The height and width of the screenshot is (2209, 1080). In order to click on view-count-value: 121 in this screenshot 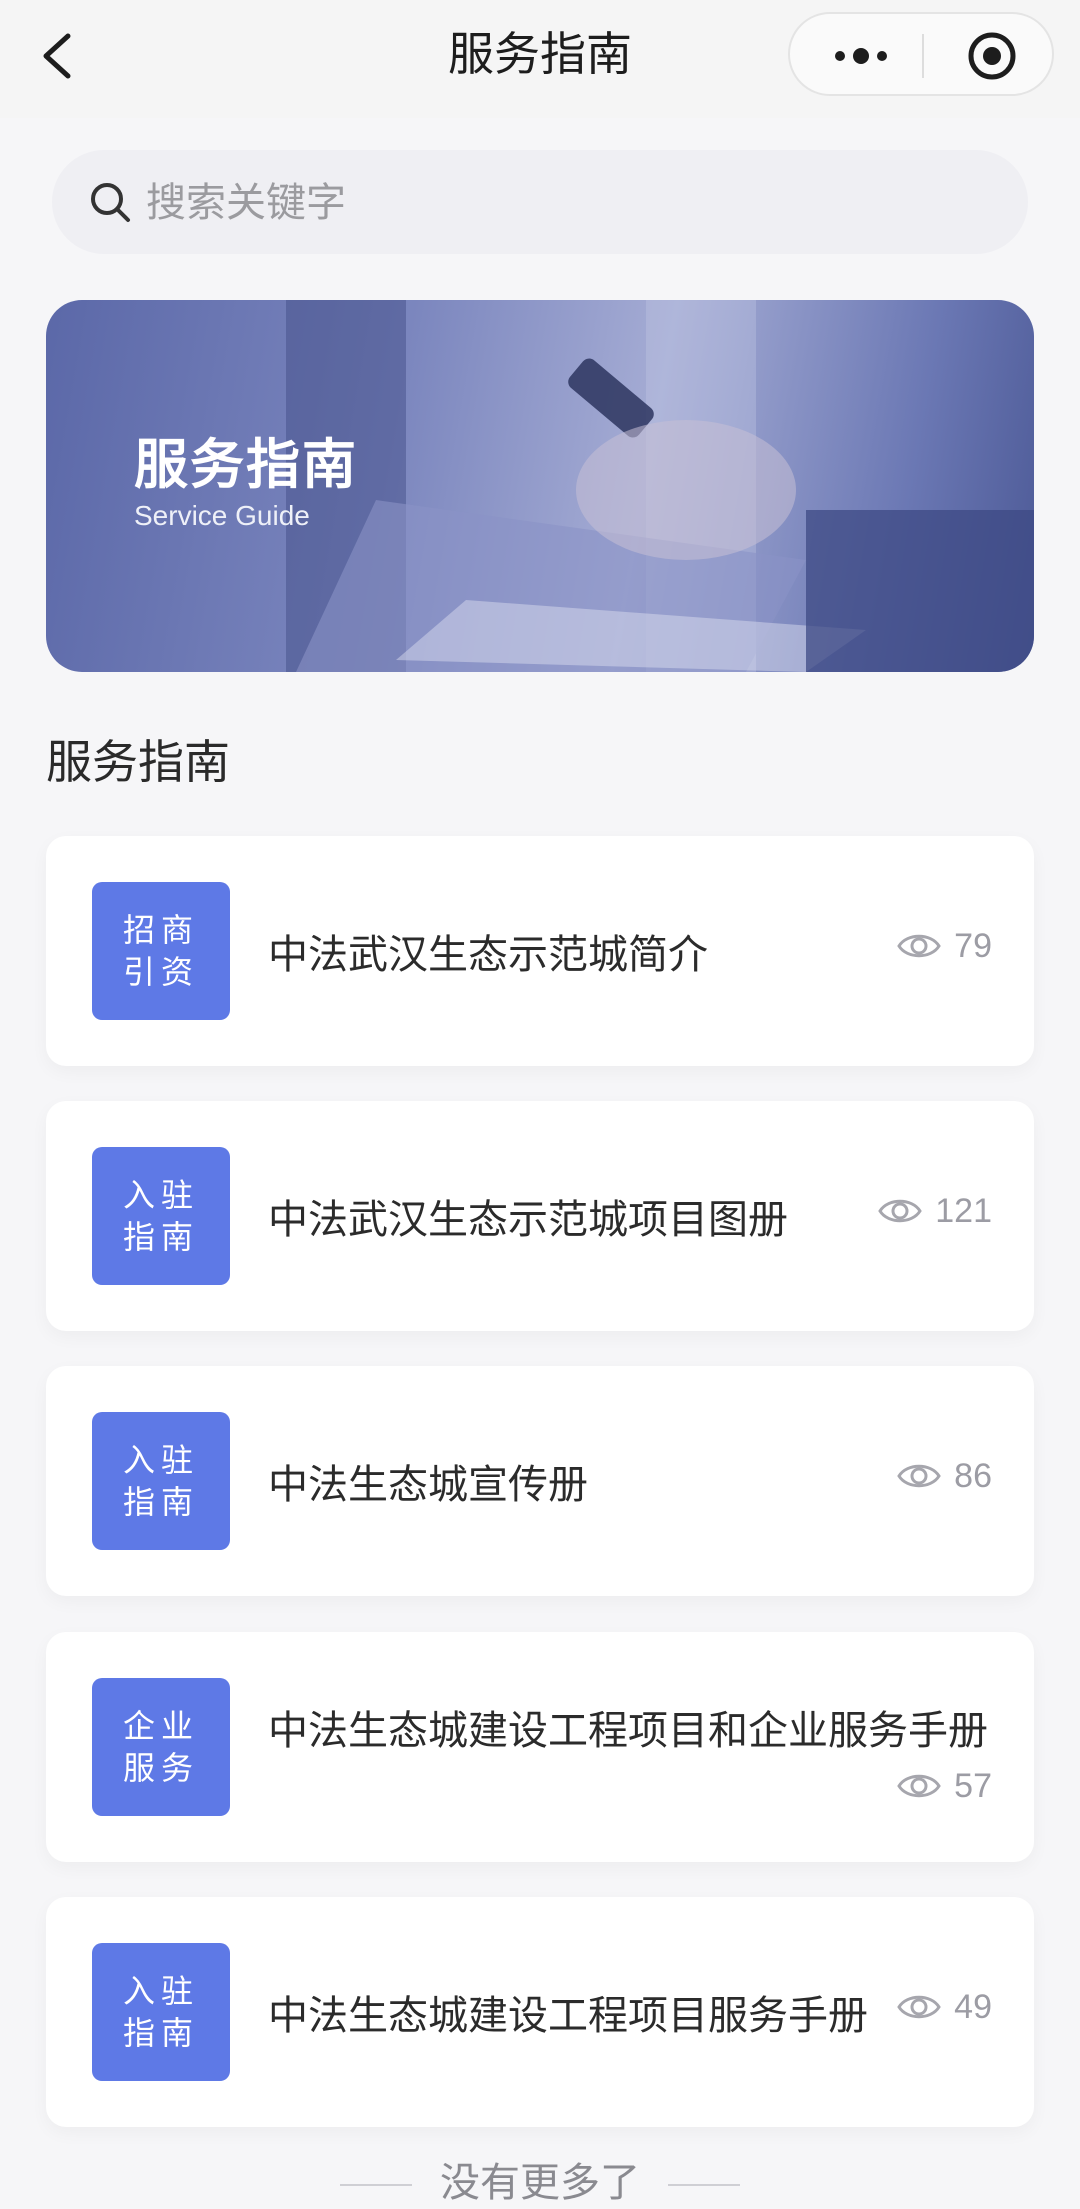, I will do `click(963, 1210)`.